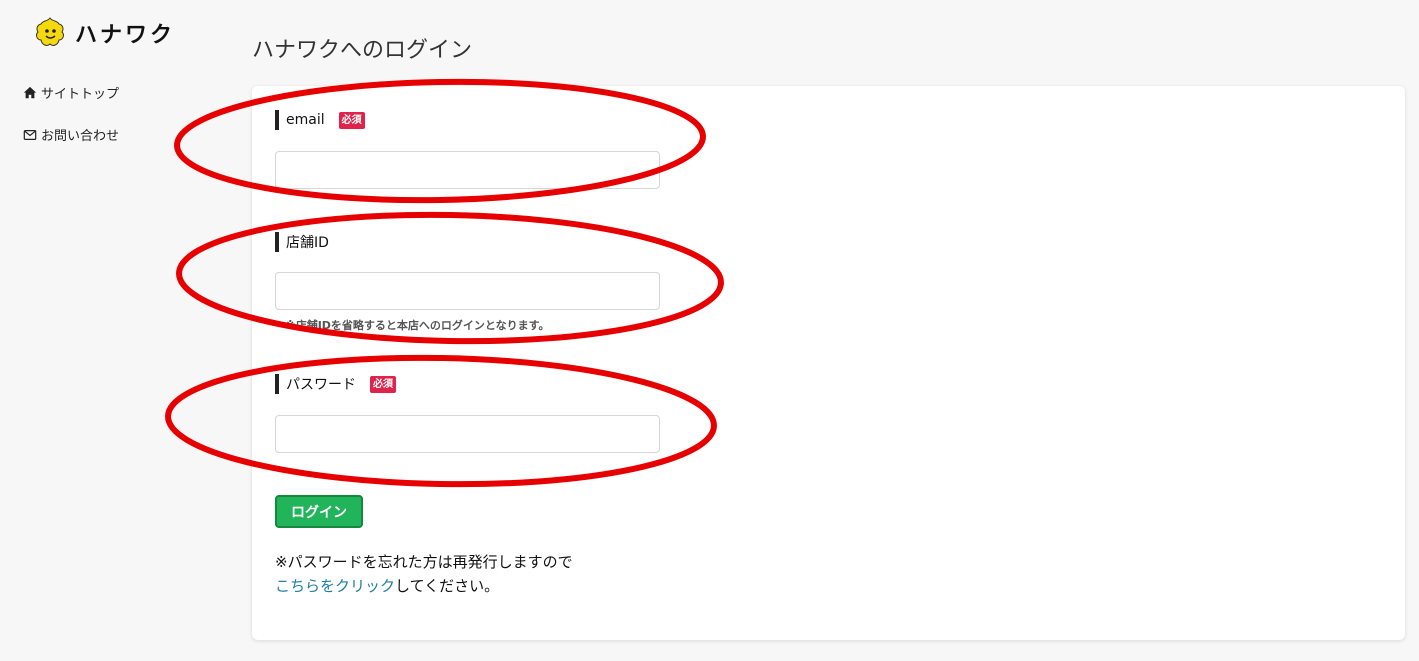 The image size is (1419, 661). What do you see at coordinates (319, 511) in the screenshot?
I see `login-button: ログイン` at bounding box center [319, 511].